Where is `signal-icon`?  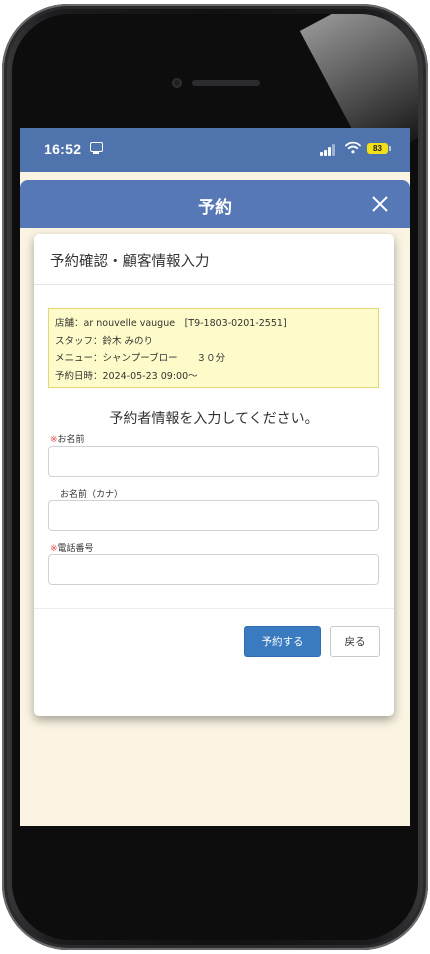 signal-icon is located at coordinates (329, 150).